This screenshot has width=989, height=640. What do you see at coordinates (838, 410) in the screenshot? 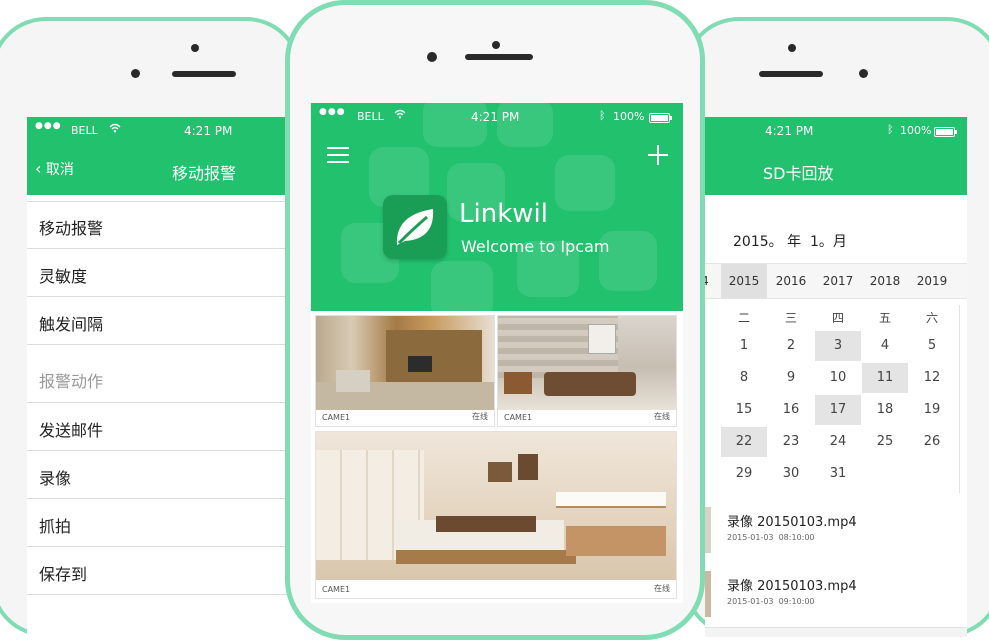
I see `calendar-day-has-recording: 17` at bounding box center [838, 410].